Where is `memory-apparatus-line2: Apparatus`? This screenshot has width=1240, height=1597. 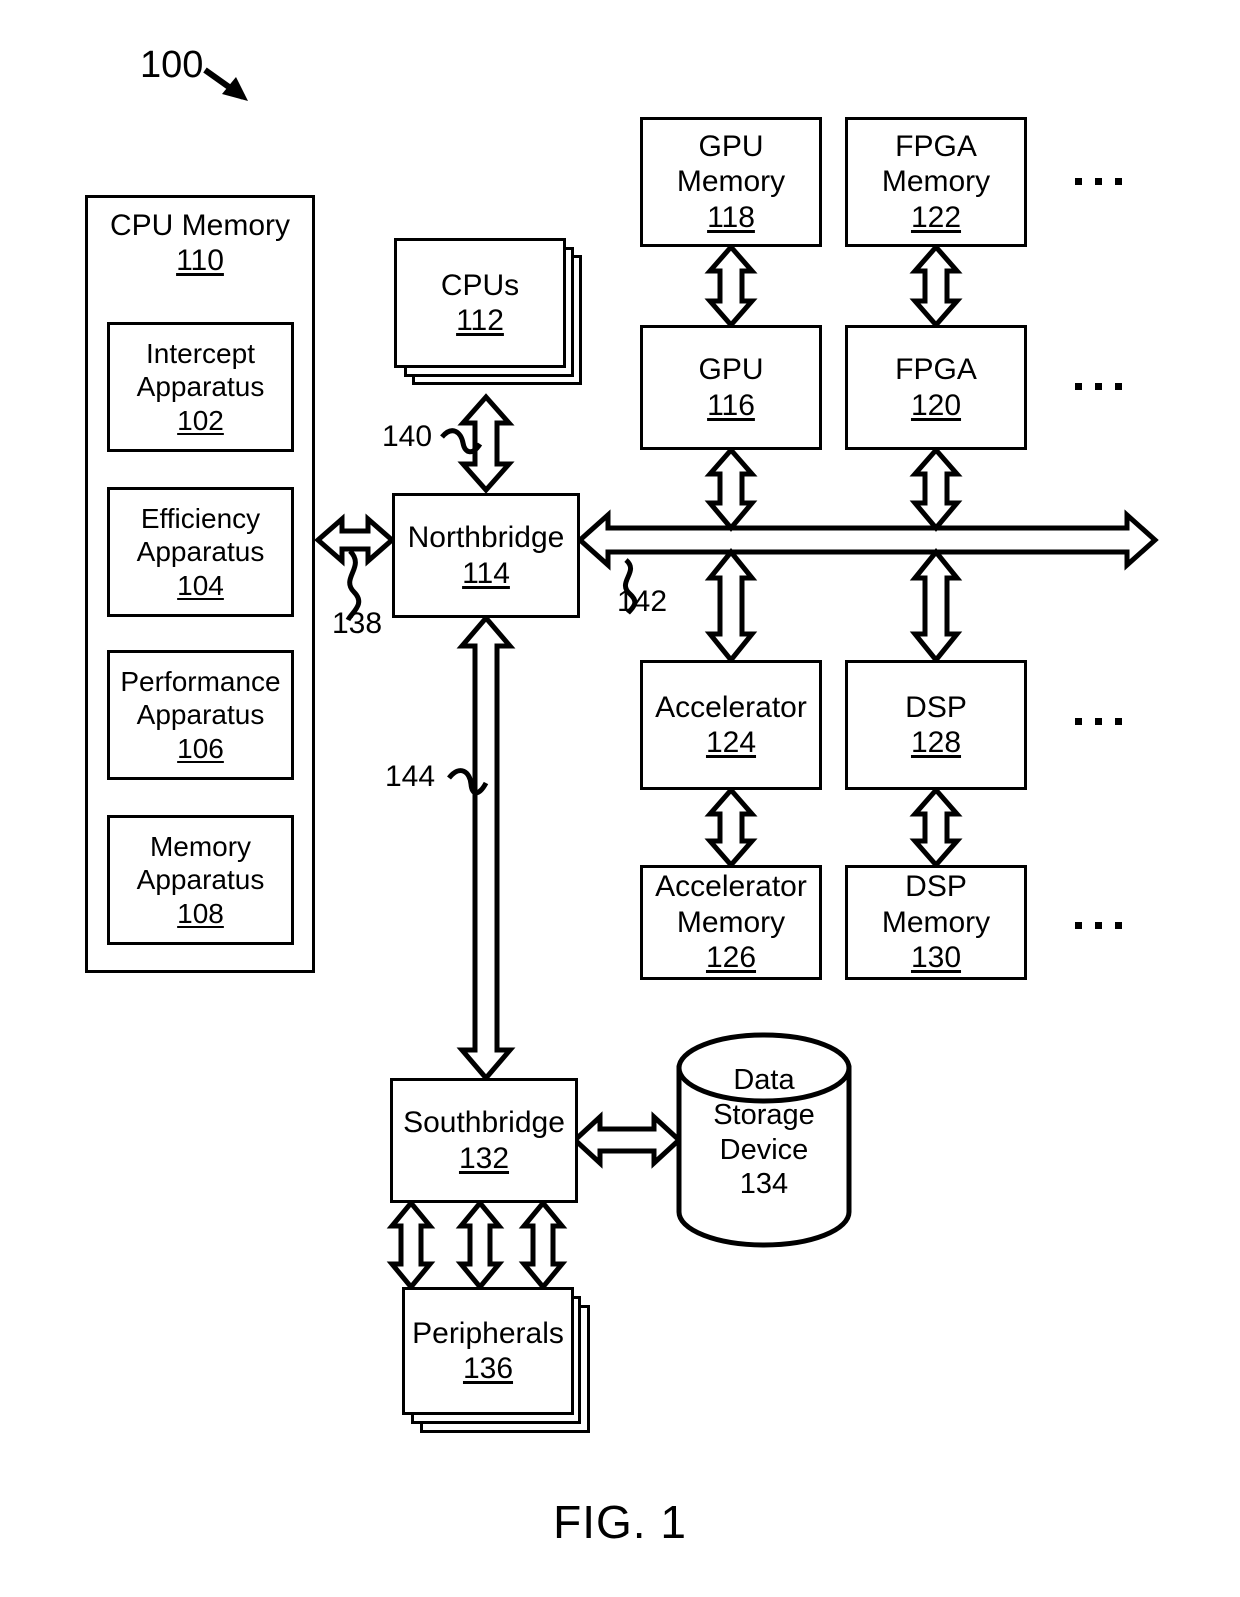 memory-apparatus-line2: Apparatus is located at coordinates (200, 880).